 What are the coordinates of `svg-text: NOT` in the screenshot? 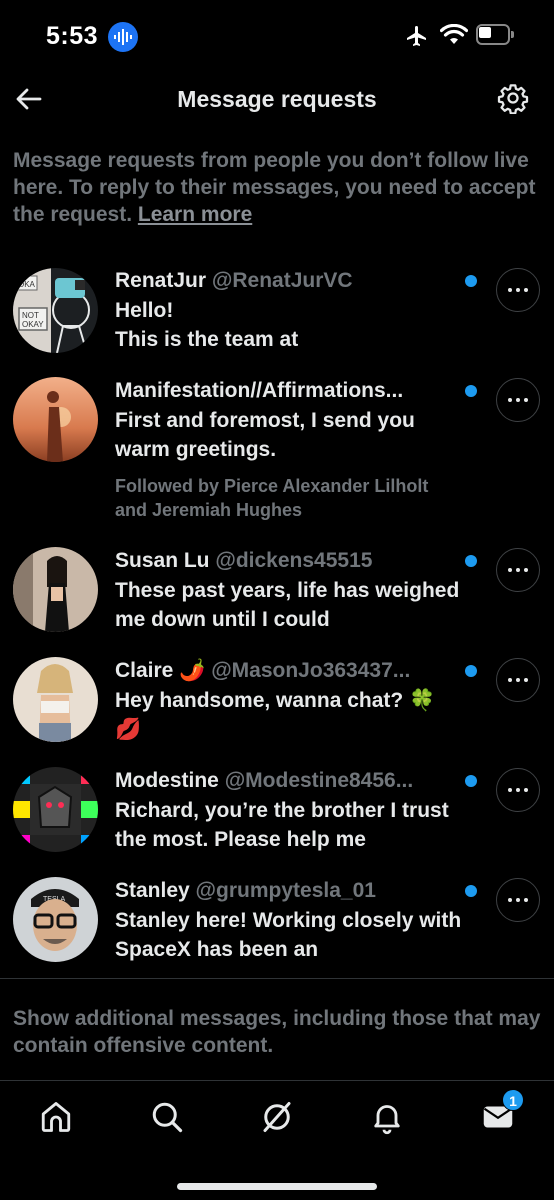 It's located at (30, 315).